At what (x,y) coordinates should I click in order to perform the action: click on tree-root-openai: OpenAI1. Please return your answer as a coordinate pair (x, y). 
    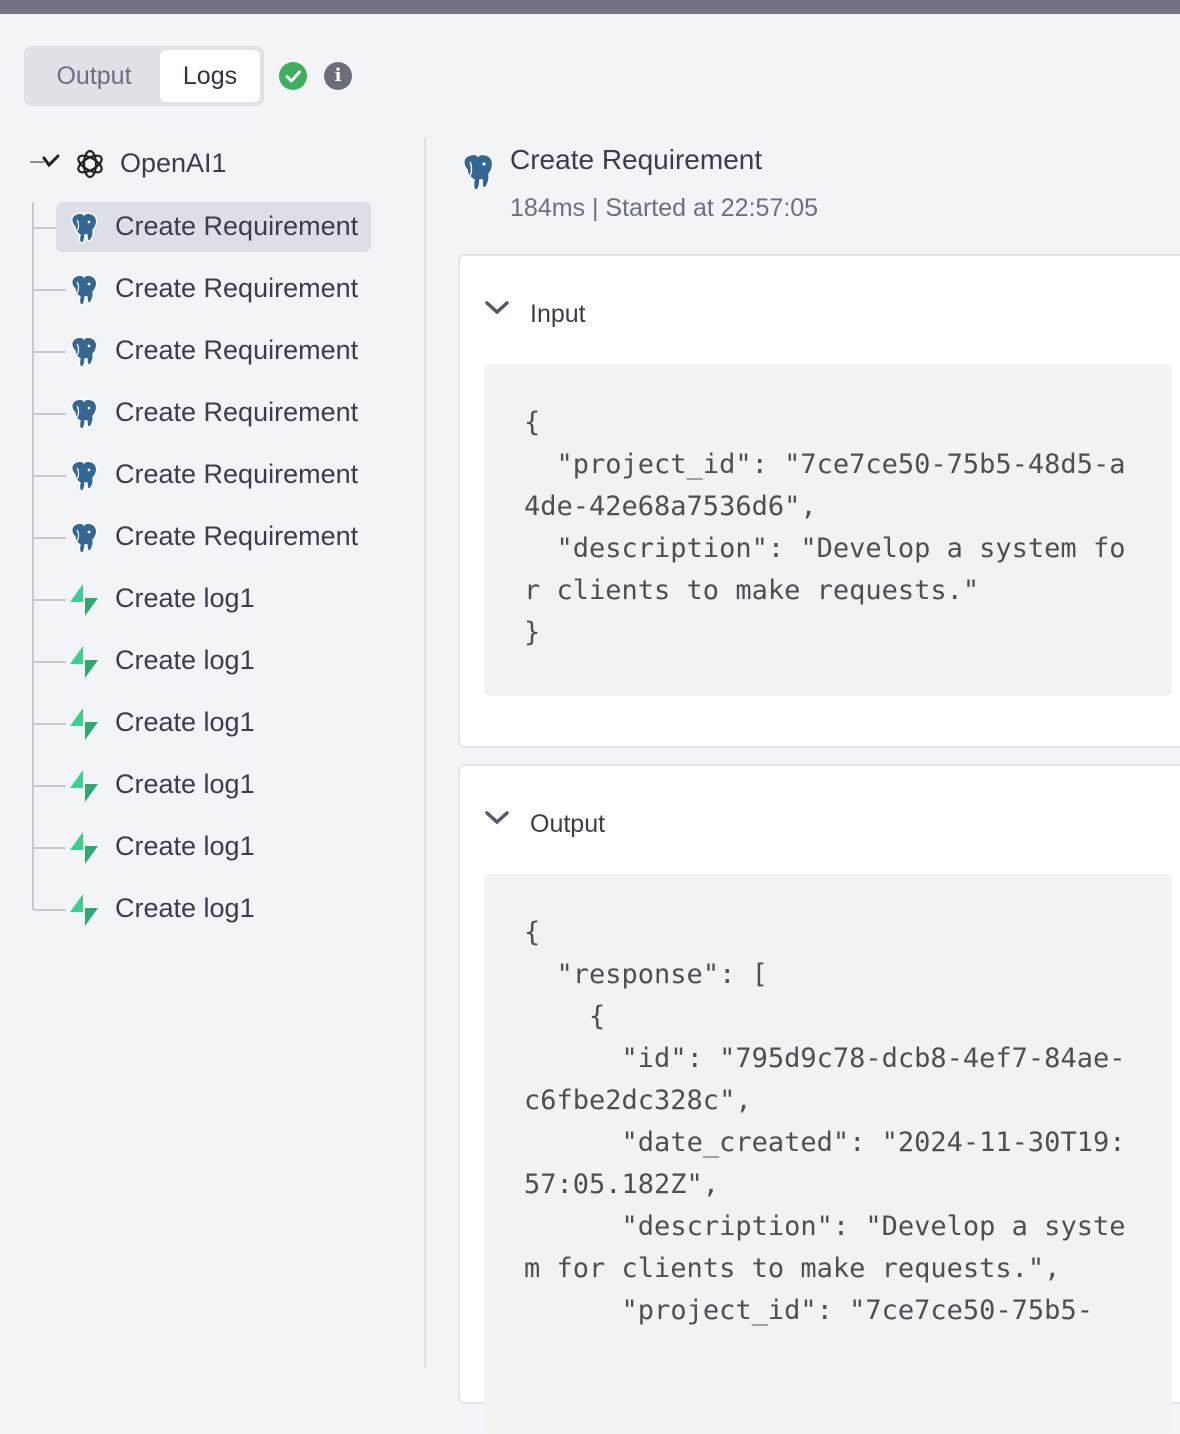
    Looking at the image, I should click on (220, 165).